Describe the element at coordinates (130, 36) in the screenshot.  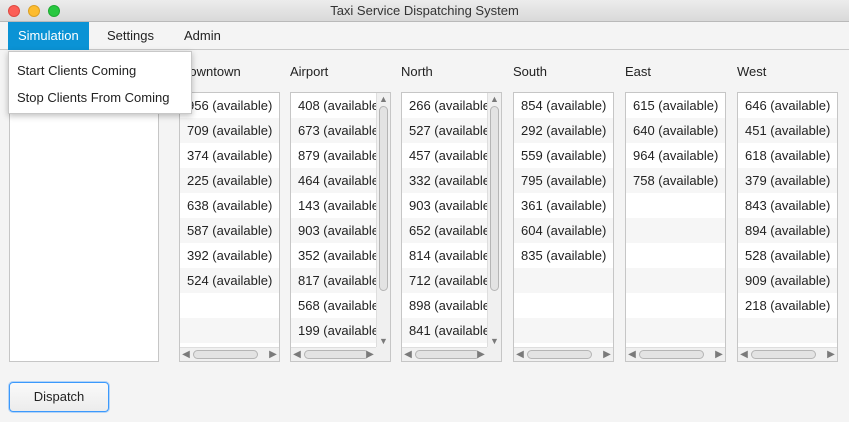
I see `menu-settings: Settings` at that location.